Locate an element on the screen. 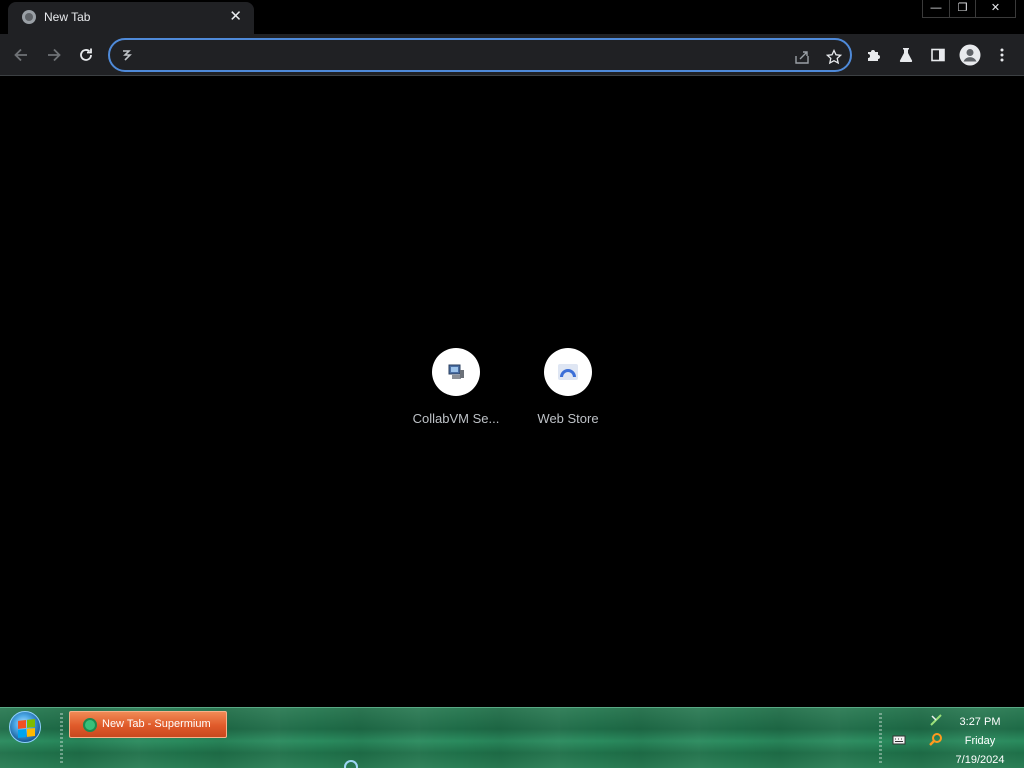 The height and width of the screenshot is (768, 1024). browser-toolbar is located at coordinates (512, 55).